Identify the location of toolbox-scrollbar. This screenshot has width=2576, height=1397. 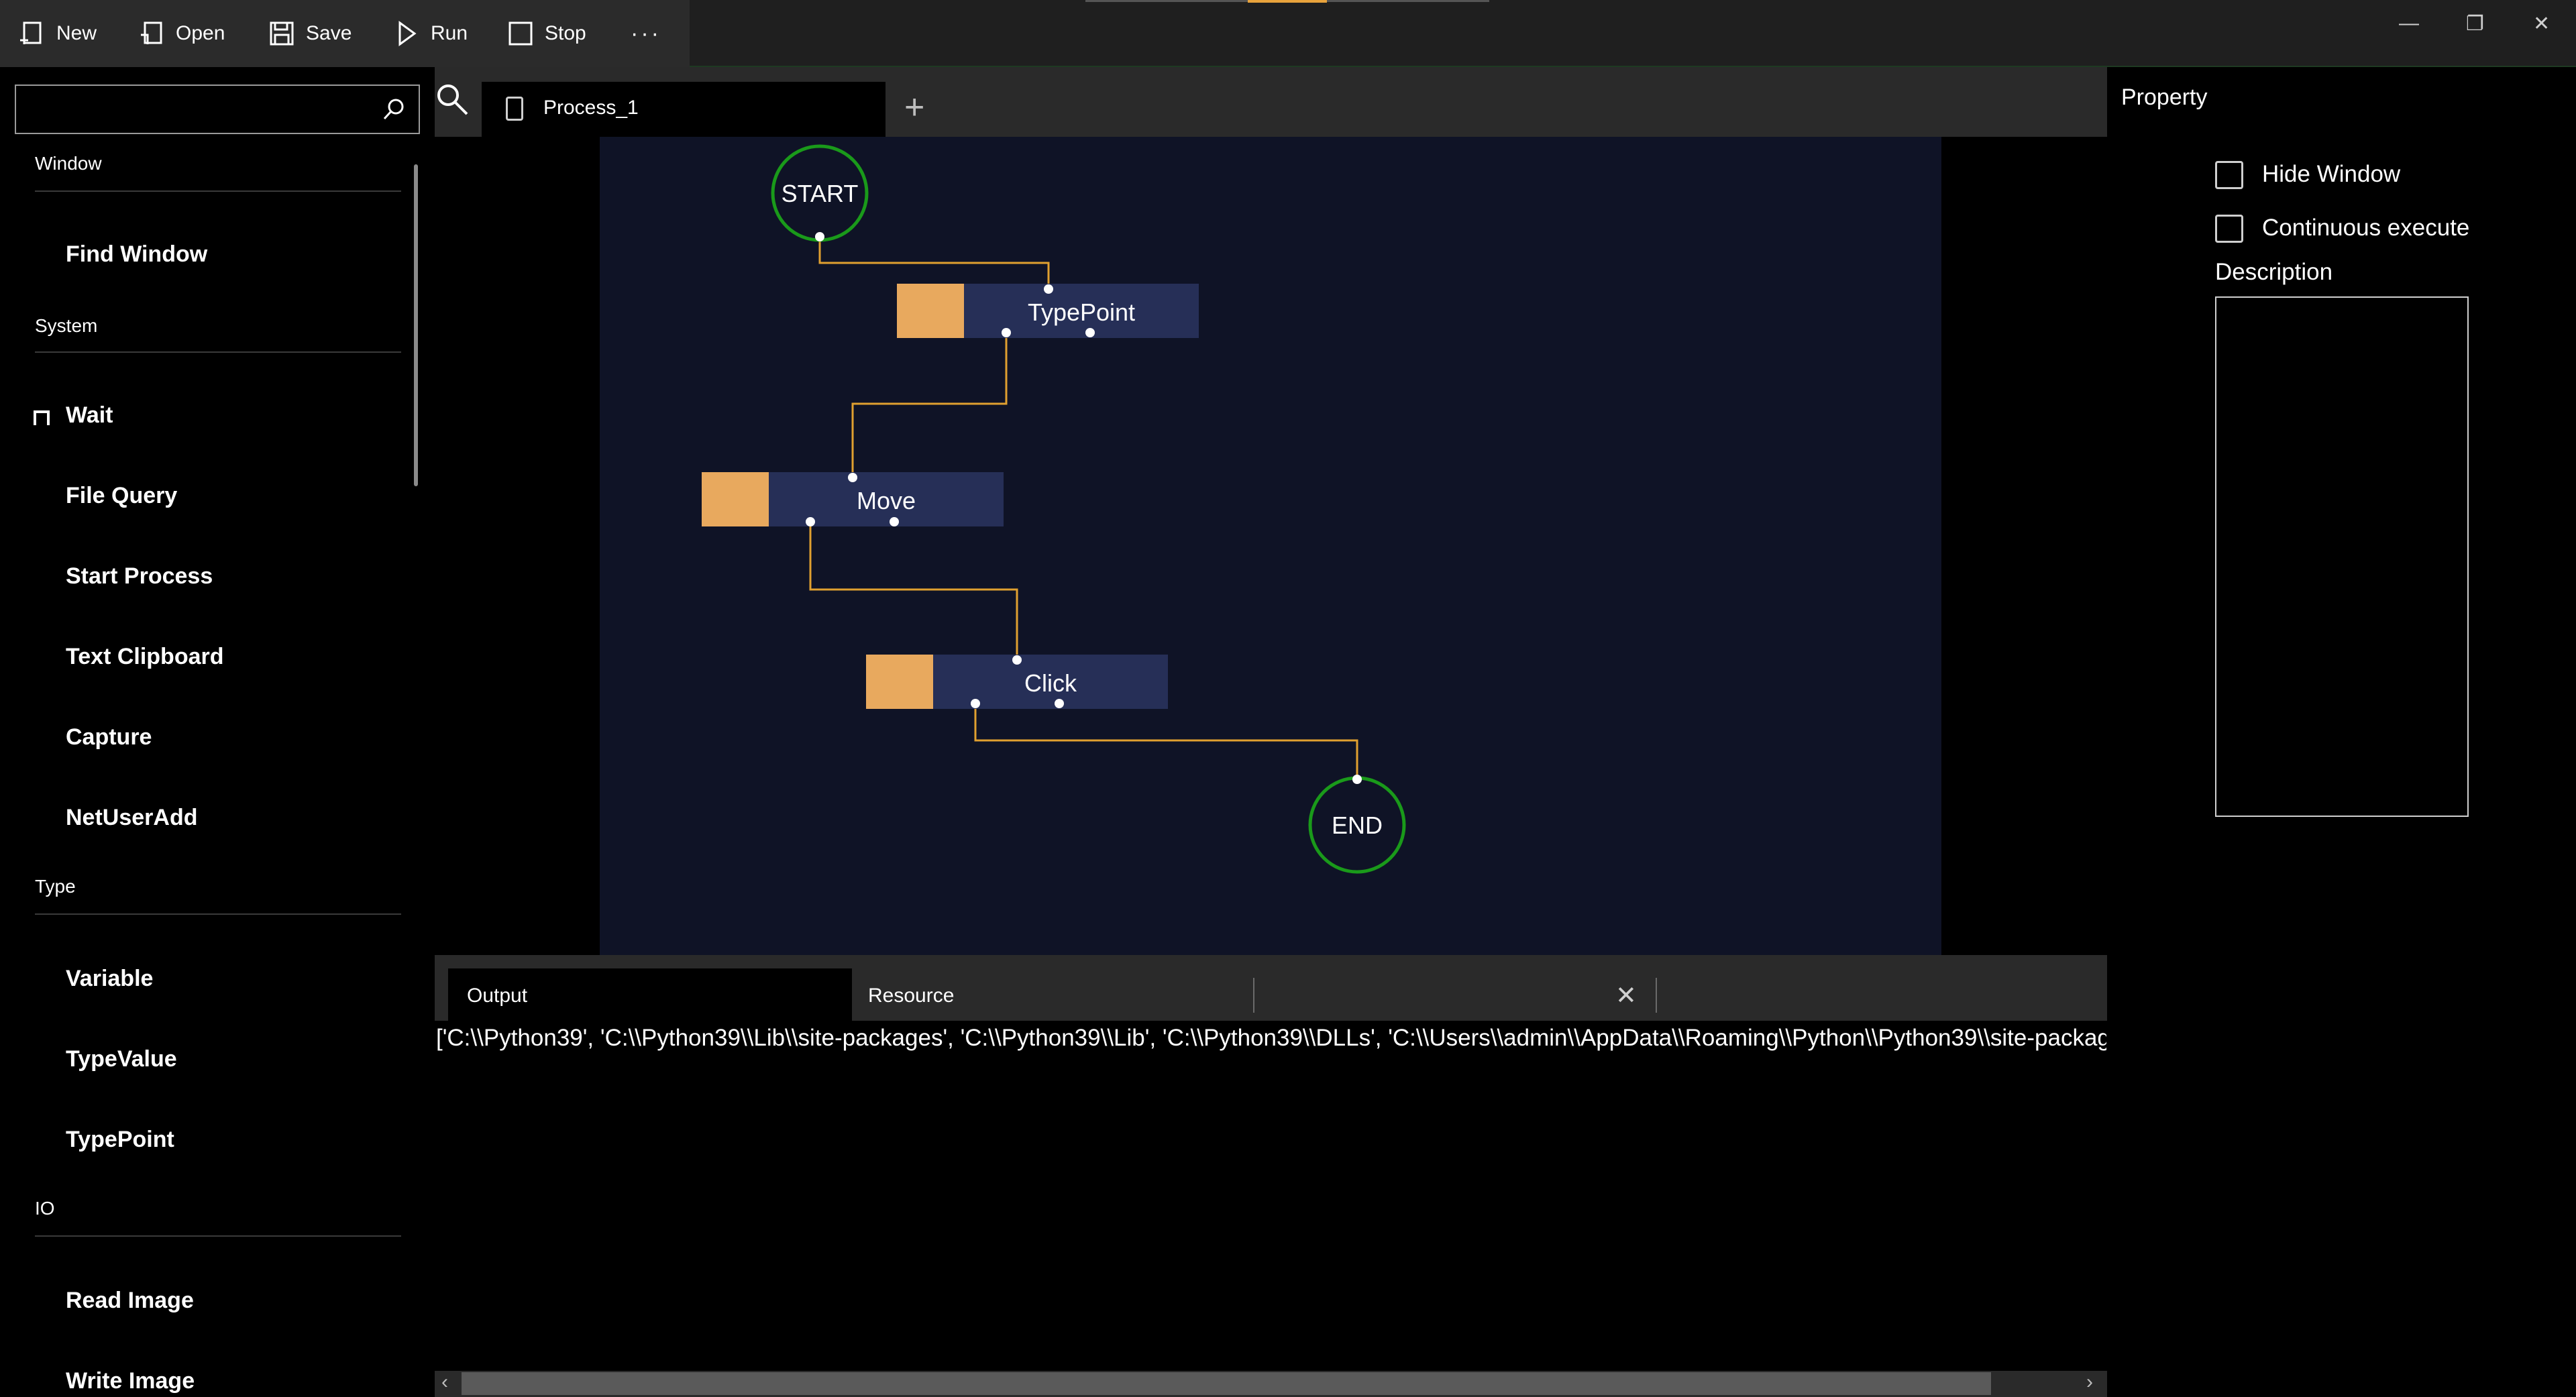
(416, 325).